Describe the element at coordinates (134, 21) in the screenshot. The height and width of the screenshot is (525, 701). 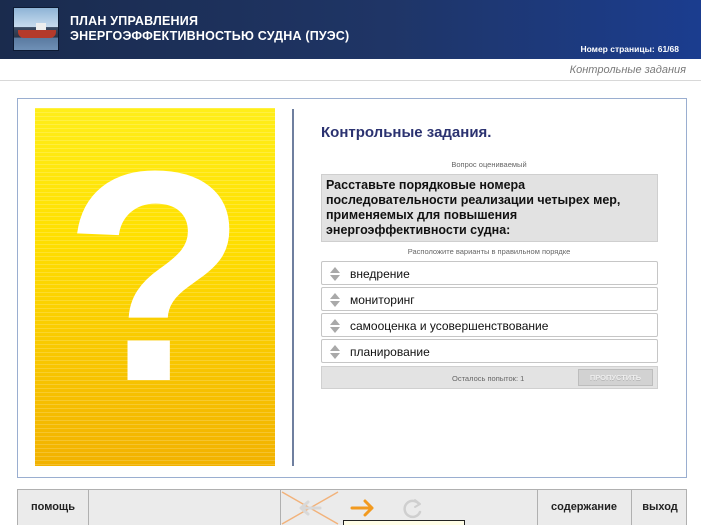
I see `course-title-line1: ПЛАН УПРАВЛЕНИЯ` at that location.